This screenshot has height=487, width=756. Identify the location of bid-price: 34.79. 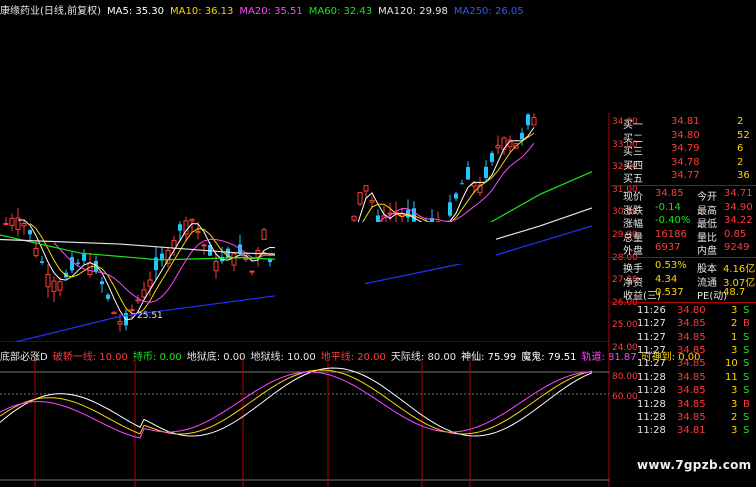
(685, 149).